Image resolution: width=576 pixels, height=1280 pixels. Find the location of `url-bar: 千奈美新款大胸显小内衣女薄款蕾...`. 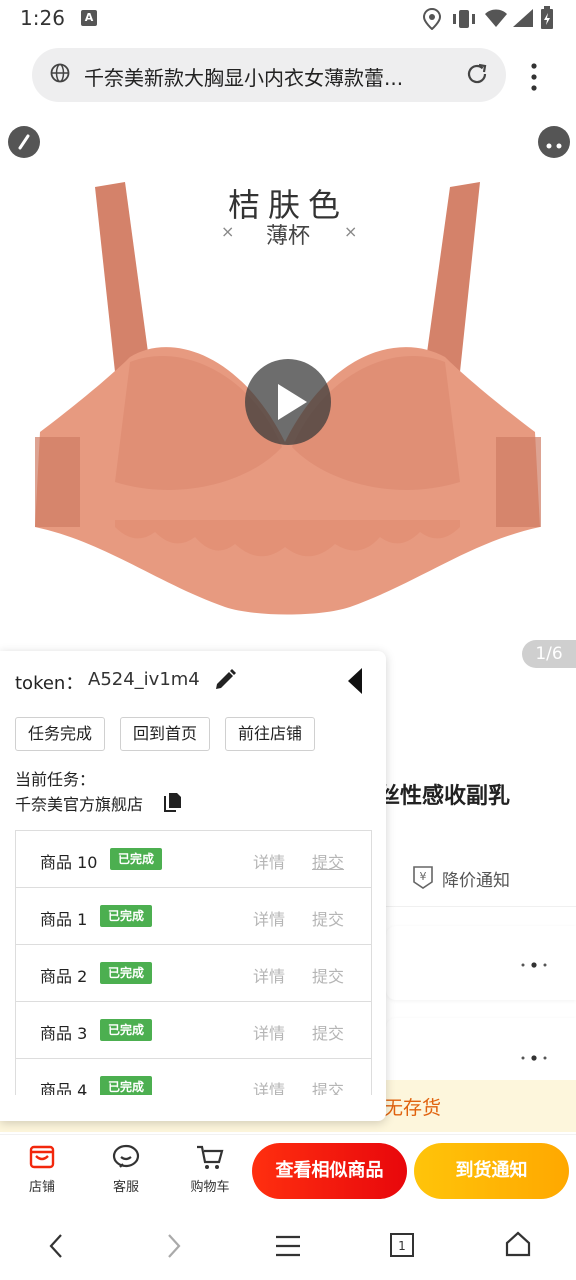

url-bar: 千奈美新款大胸显小内衣女薄款蕾... is located at coordinates (269, 75).